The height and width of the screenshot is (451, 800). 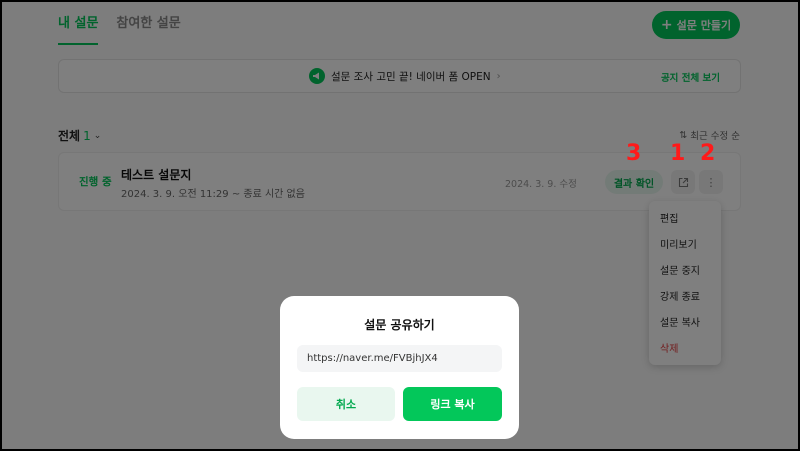 What do you see at coordinates (399, 358) in the screenshot?
I see `share-link-field` at bounding box center [399, 358].